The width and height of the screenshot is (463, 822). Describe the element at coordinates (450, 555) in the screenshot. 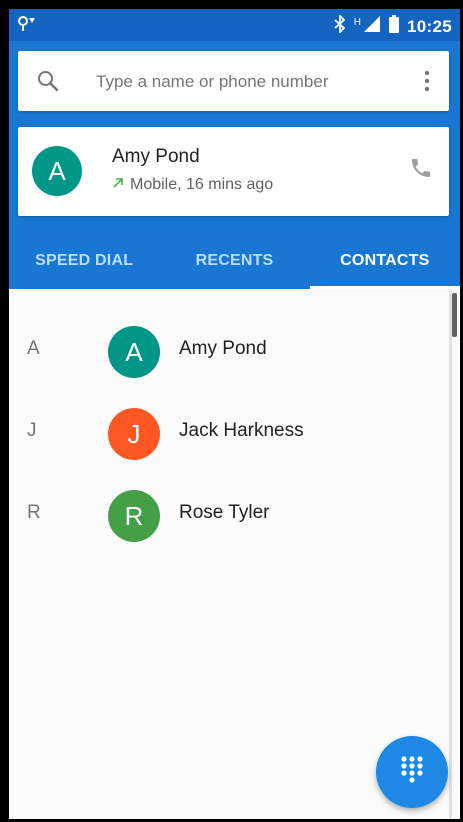

I see `scrollbar-track` at that location.